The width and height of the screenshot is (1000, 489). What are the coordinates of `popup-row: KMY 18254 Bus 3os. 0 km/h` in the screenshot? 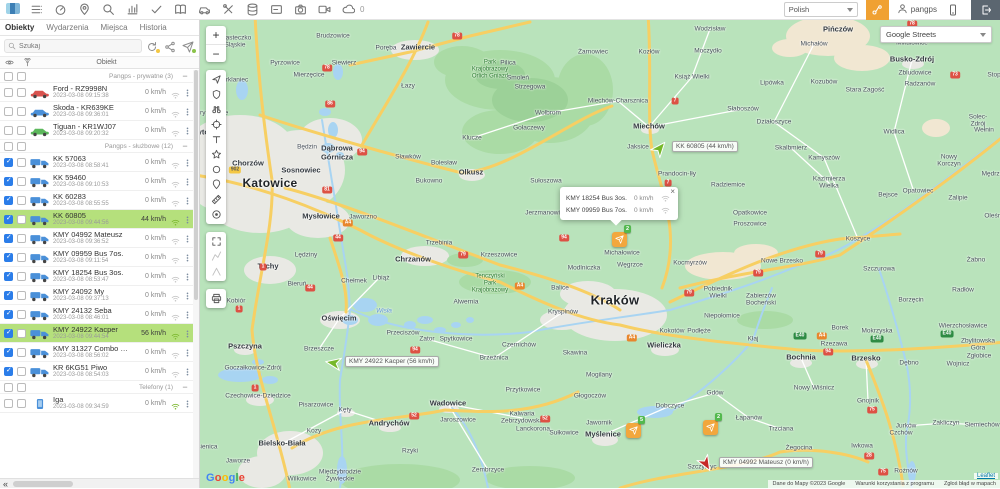 It's located at (619, 198).